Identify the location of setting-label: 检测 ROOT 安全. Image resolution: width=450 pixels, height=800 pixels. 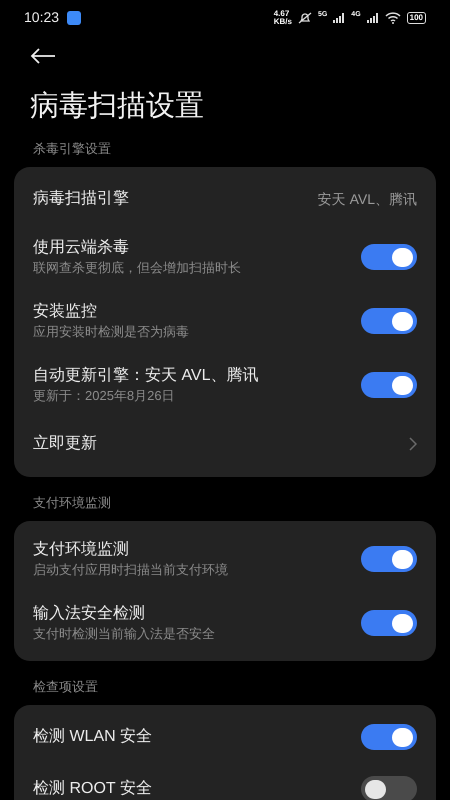
(92, 788).